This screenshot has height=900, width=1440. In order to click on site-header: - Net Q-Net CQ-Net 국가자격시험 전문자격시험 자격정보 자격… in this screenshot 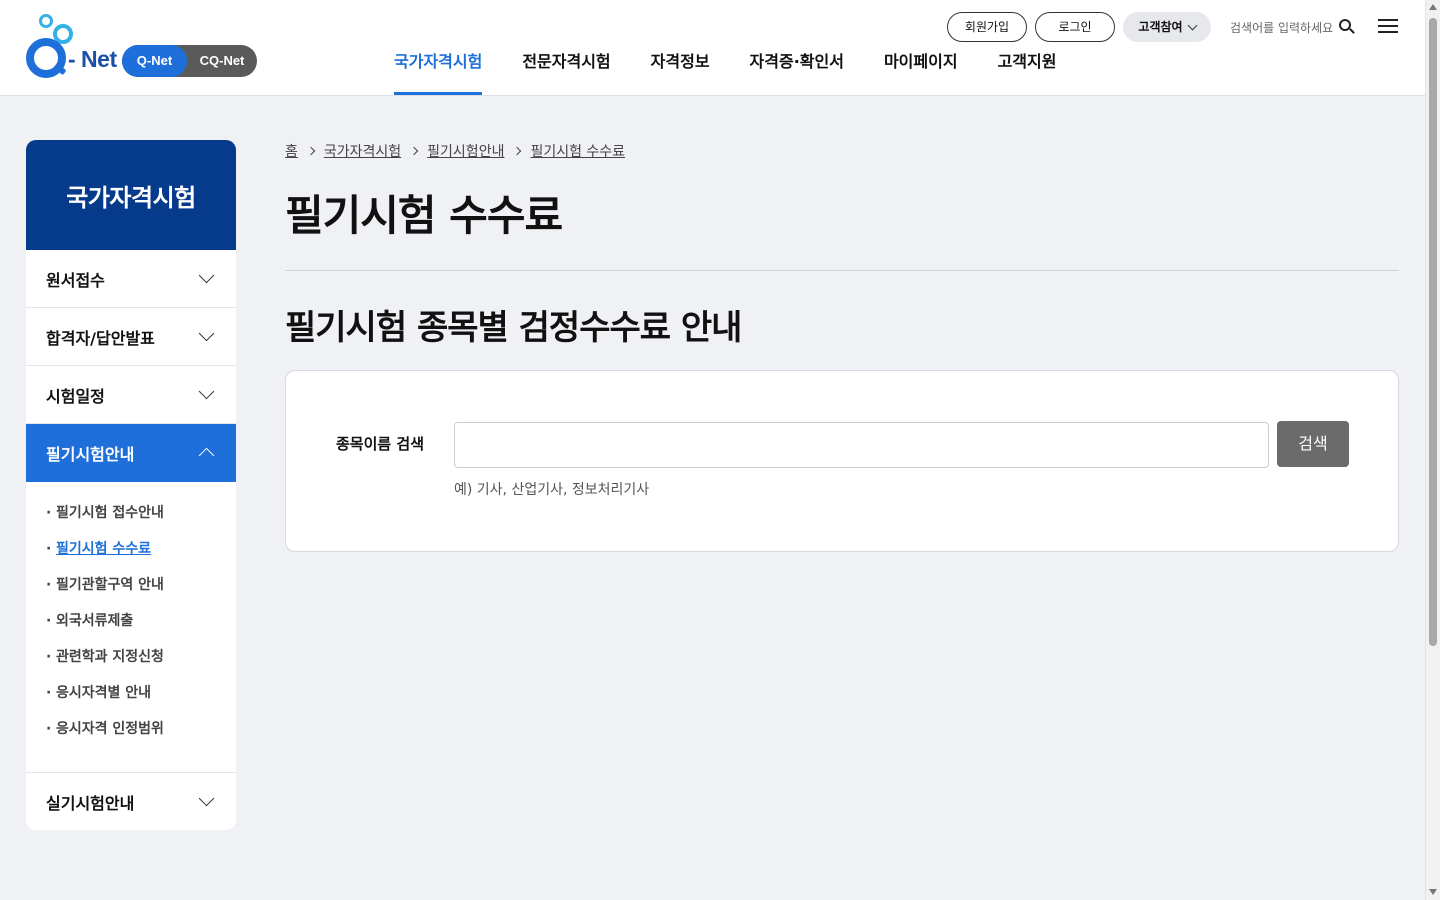, I will do `click(712, 48)`.